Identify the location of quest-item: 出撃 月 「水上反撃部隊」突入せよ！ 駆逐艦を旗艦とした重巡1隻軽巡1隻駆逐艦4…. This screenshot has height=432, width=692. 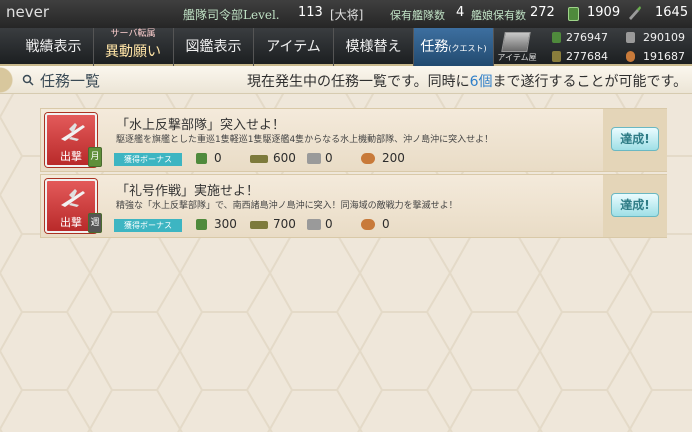
(353, 140).